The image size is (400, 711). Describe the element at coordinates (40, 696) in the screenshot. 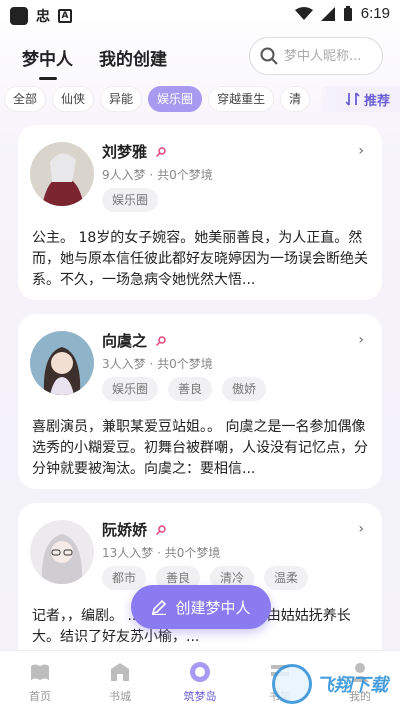

I see `nav-home-label: 首页` at that location.